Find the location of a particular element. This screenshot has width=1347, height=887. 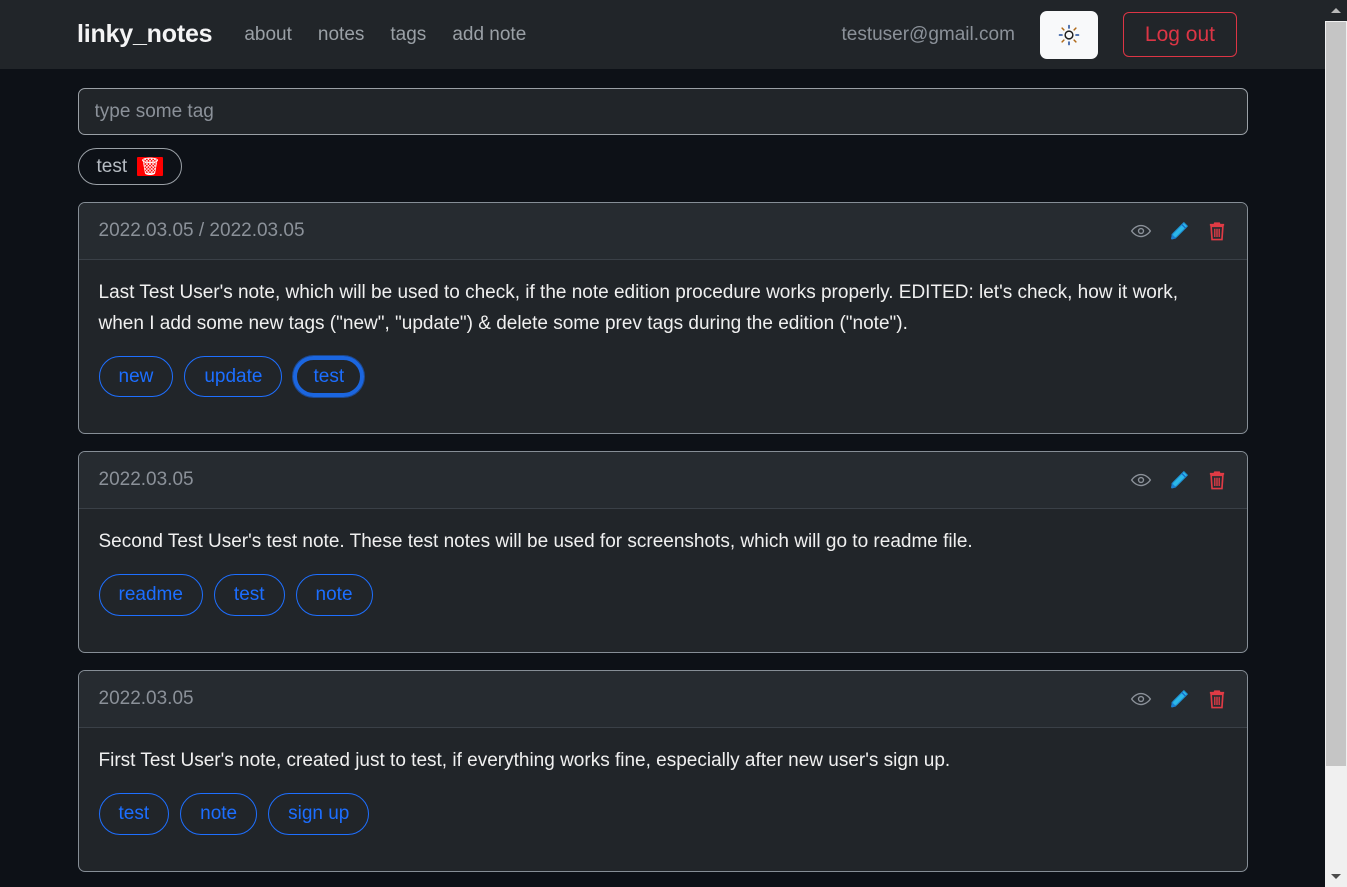

note-tag-active: test is located at coordinates (329, 376).